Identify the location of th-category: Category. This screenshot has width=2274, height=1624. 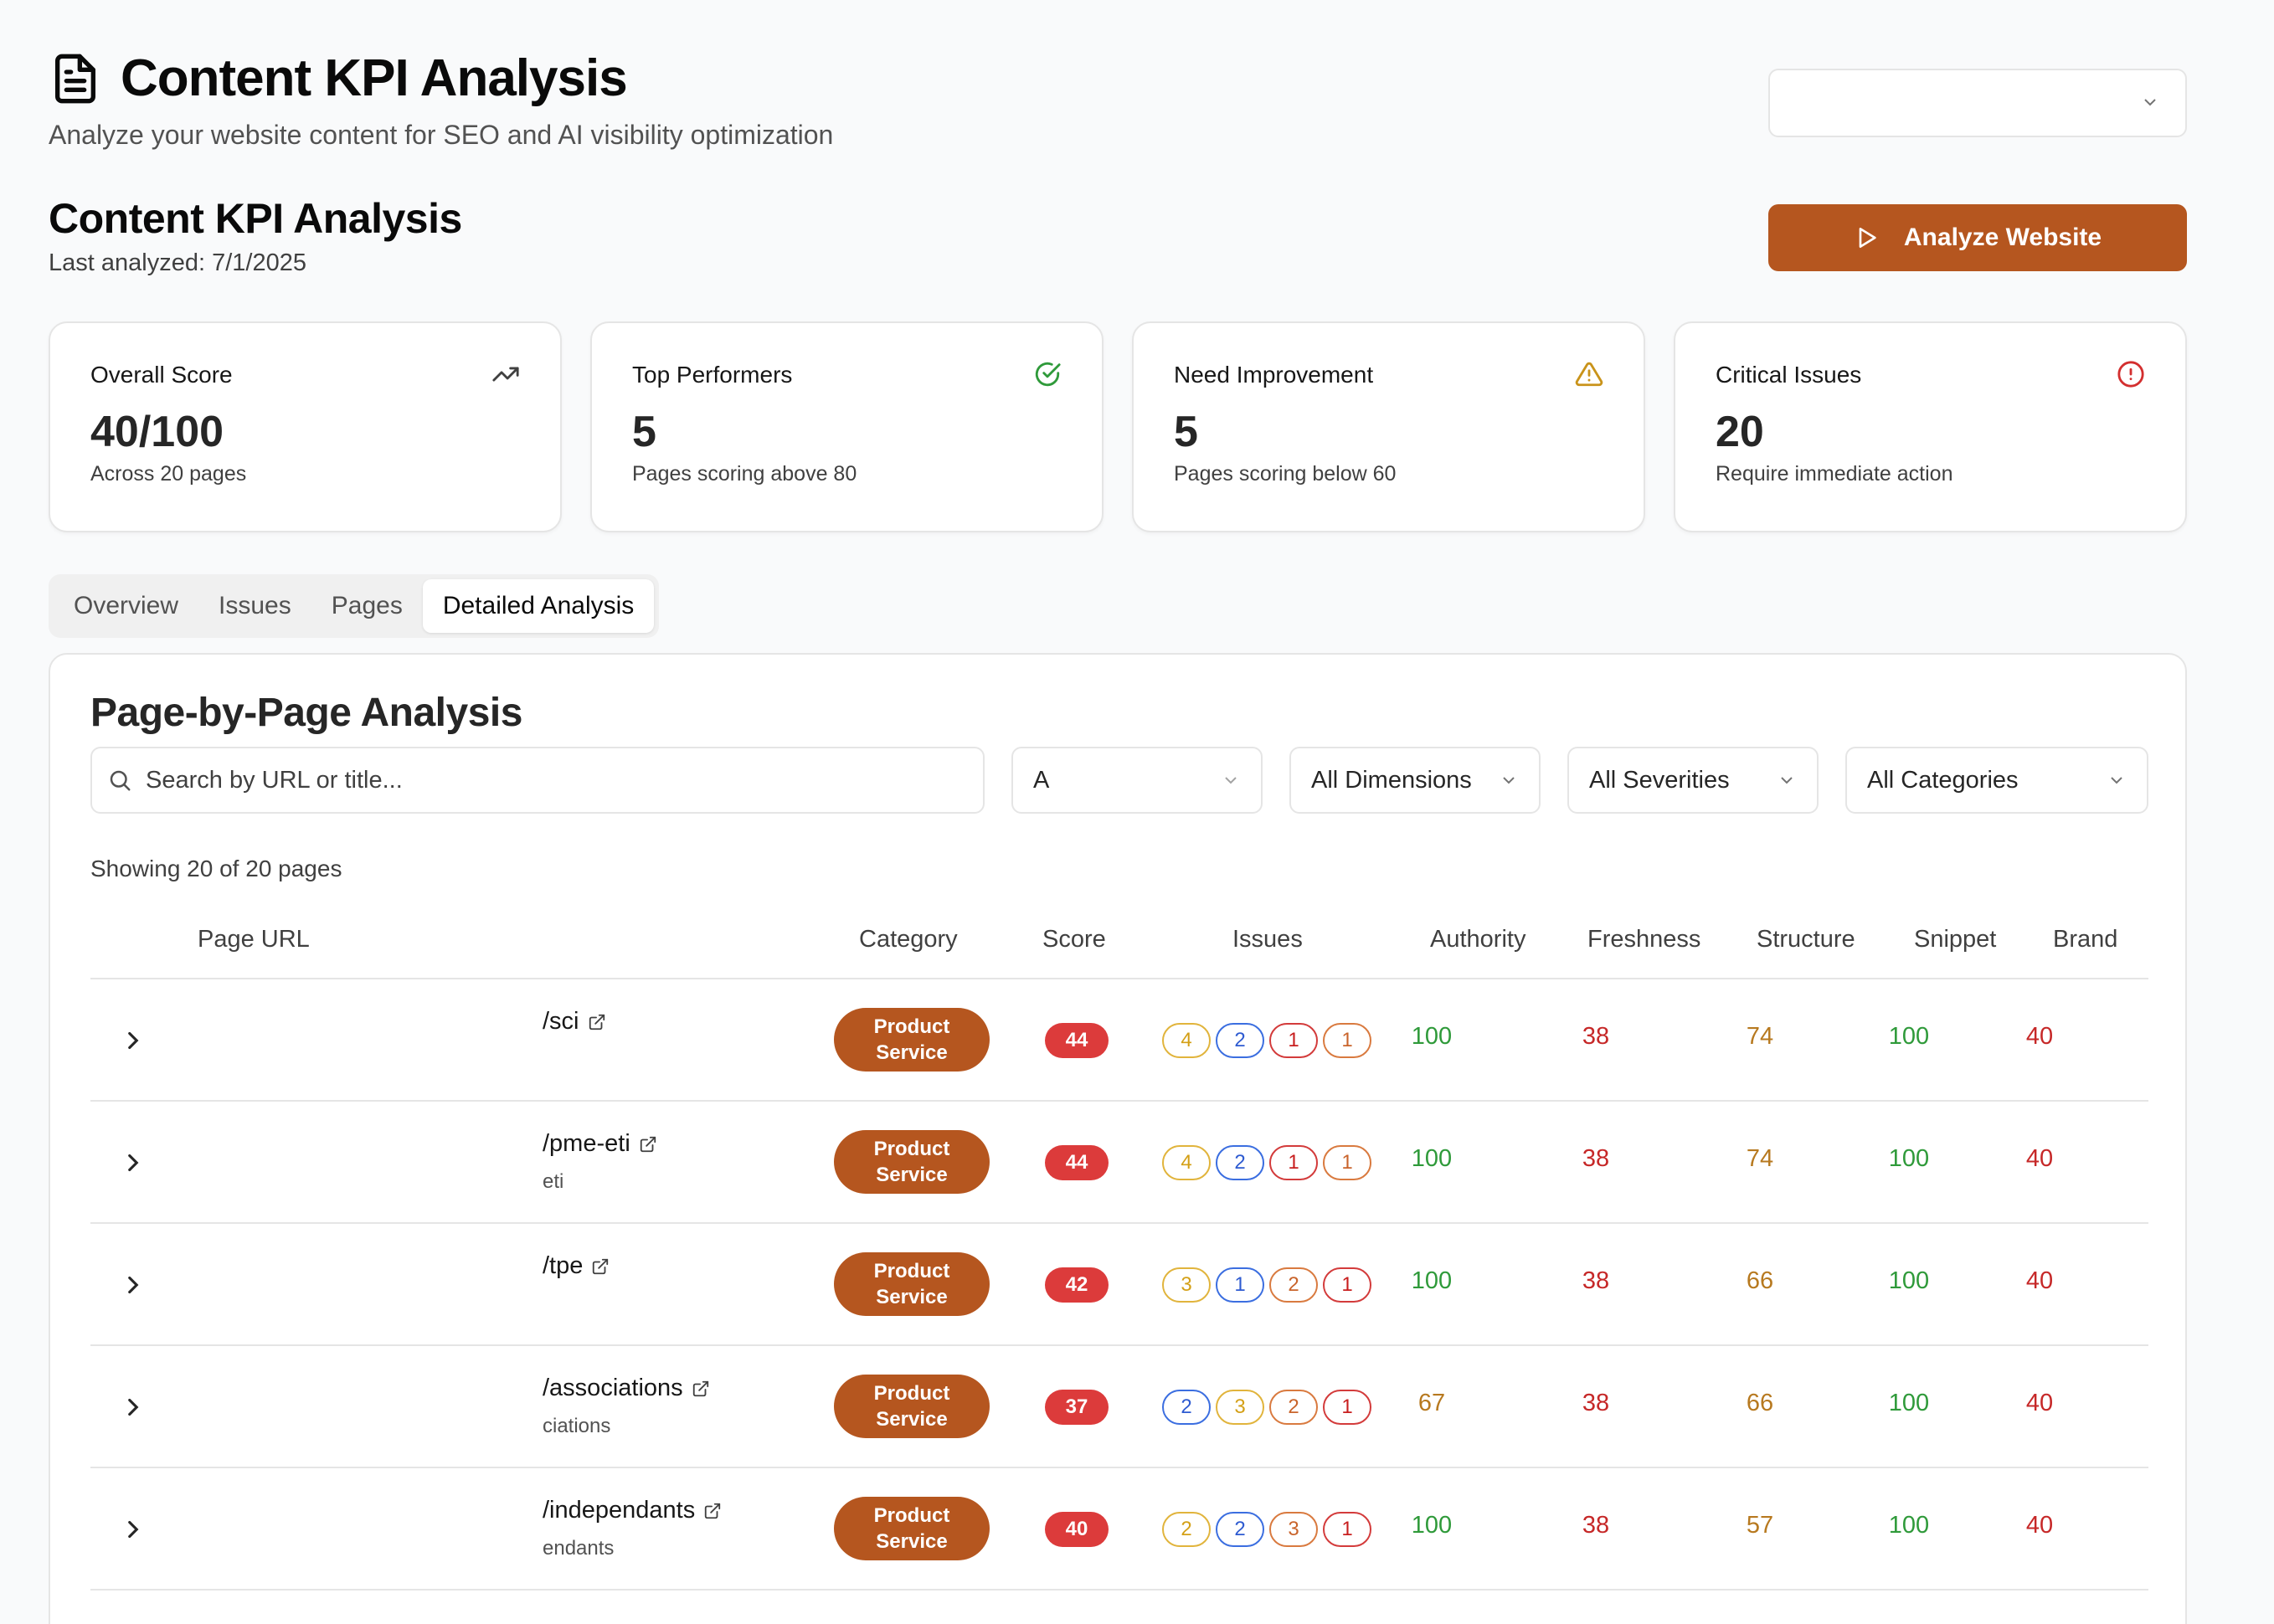
(908, 939).